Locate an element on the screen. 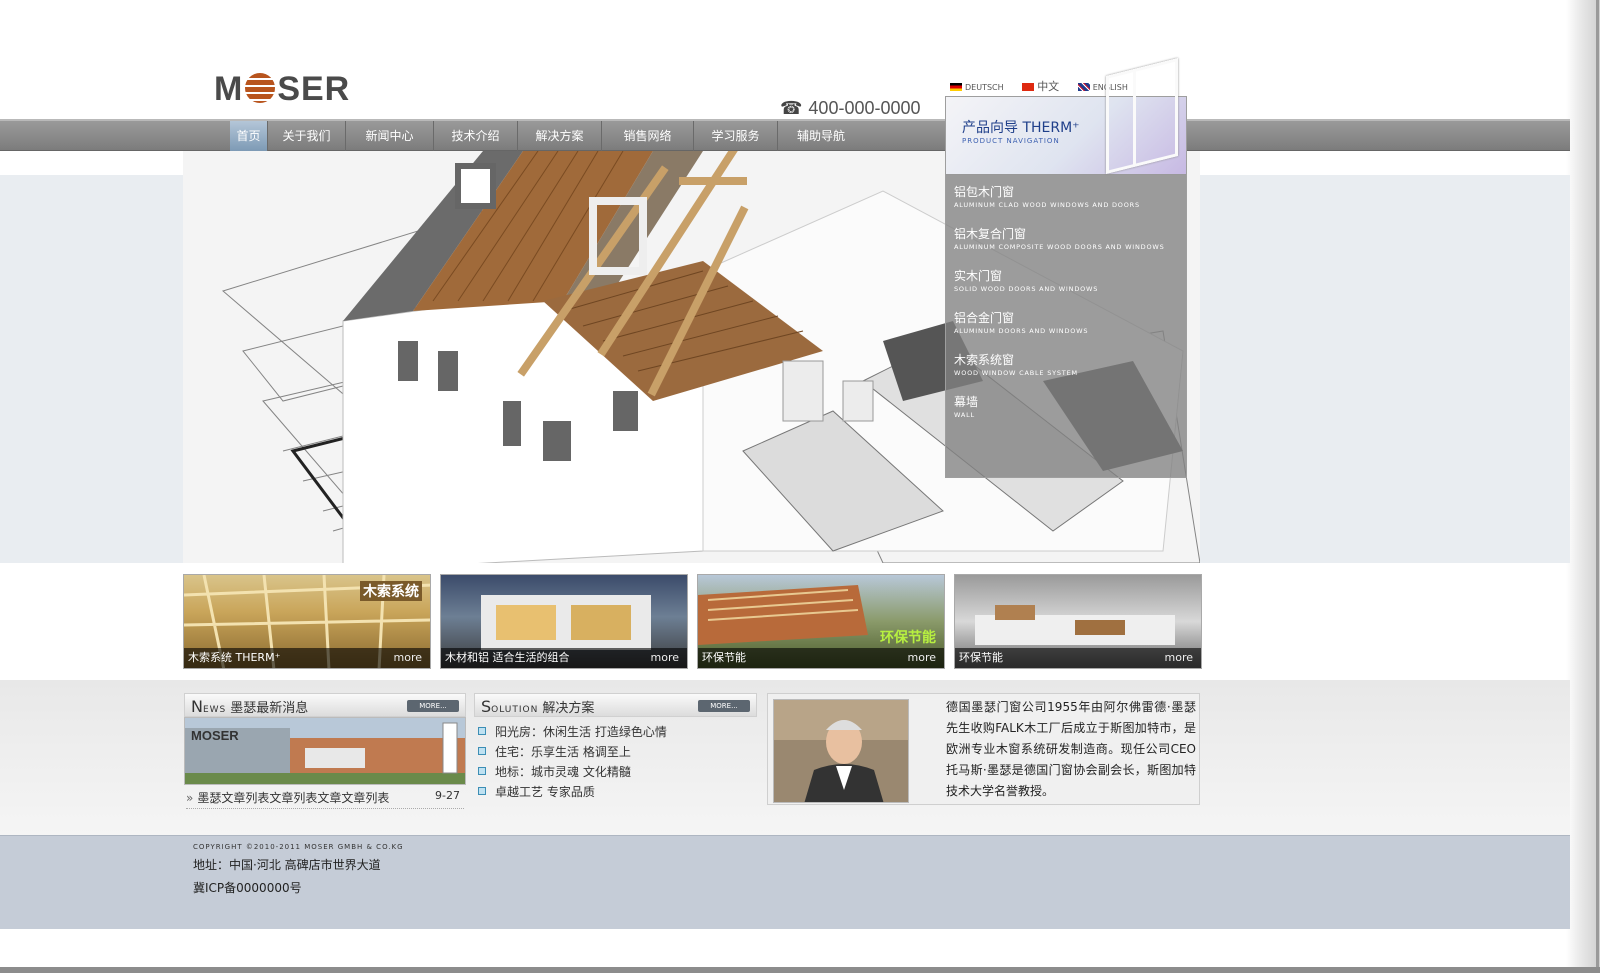 The height and width of the screenshot is (973, 1600). address: 地址：中国·河北 高碑店市世界大道 is located at coordinates (287, 865).